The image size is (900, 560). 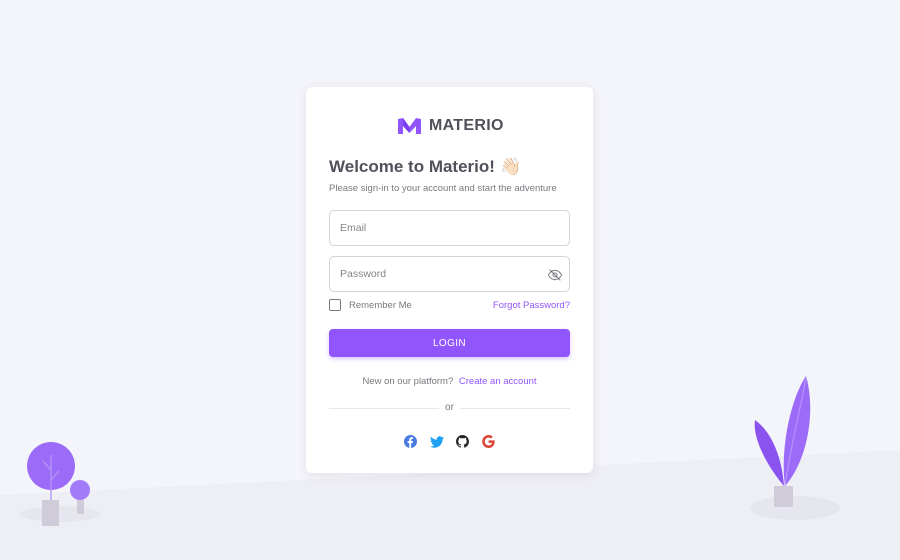 I want to click on create-account-link: Create an account, so click(x=498, y=381).